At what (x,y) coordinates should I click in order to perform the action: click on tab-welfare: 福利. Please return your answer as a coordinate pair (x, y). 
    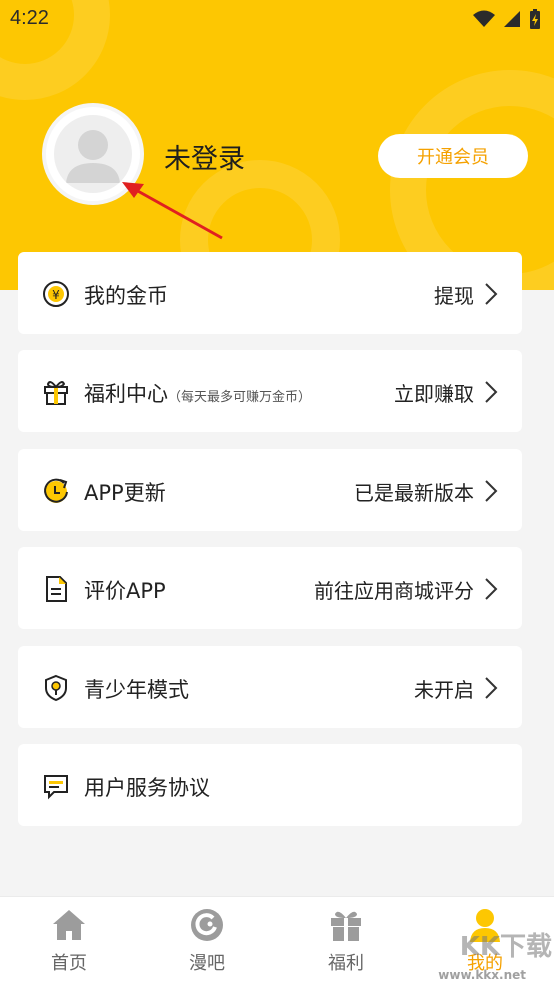
    Looking at the image, I should click on (346, 940).